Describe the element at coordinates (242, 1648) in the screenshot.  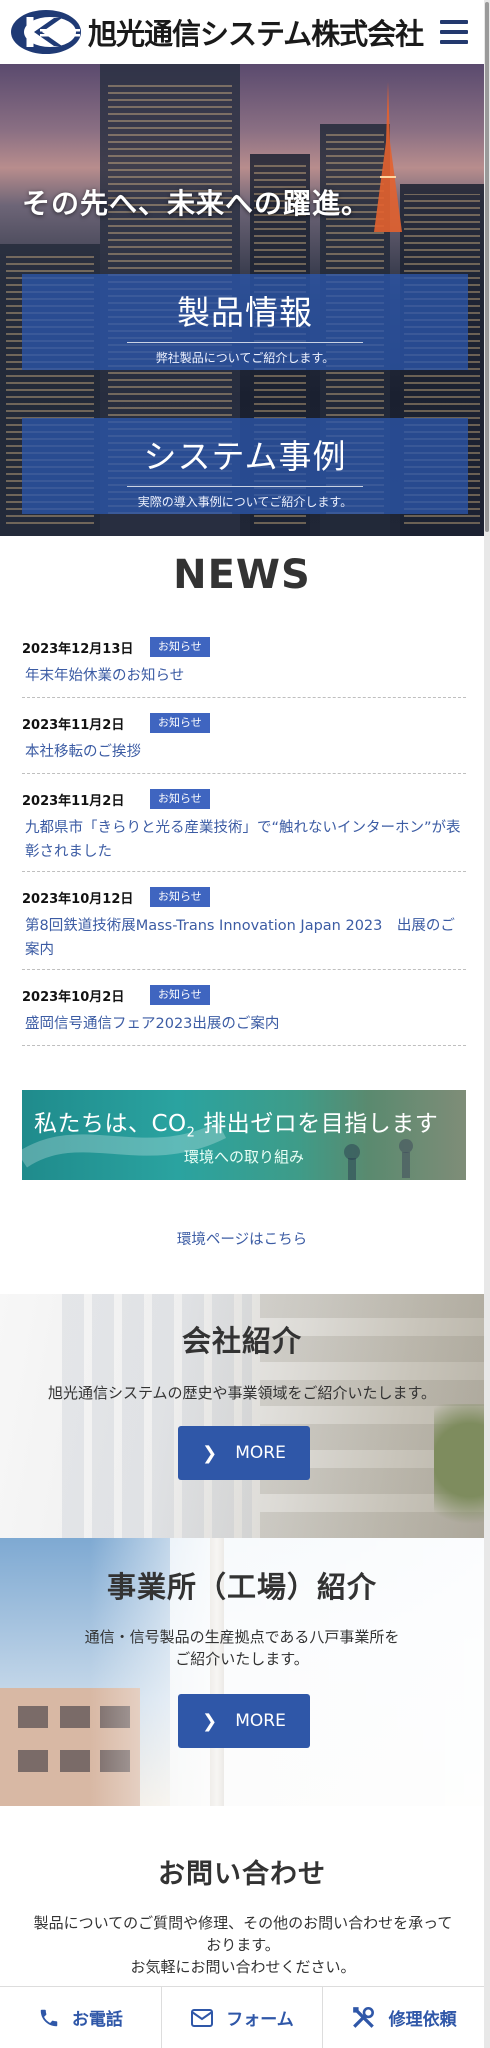
I see `office-intro-text: 通信・信号製品の生産拠点である八戸事業所を ご紹介いたします。` at that location.